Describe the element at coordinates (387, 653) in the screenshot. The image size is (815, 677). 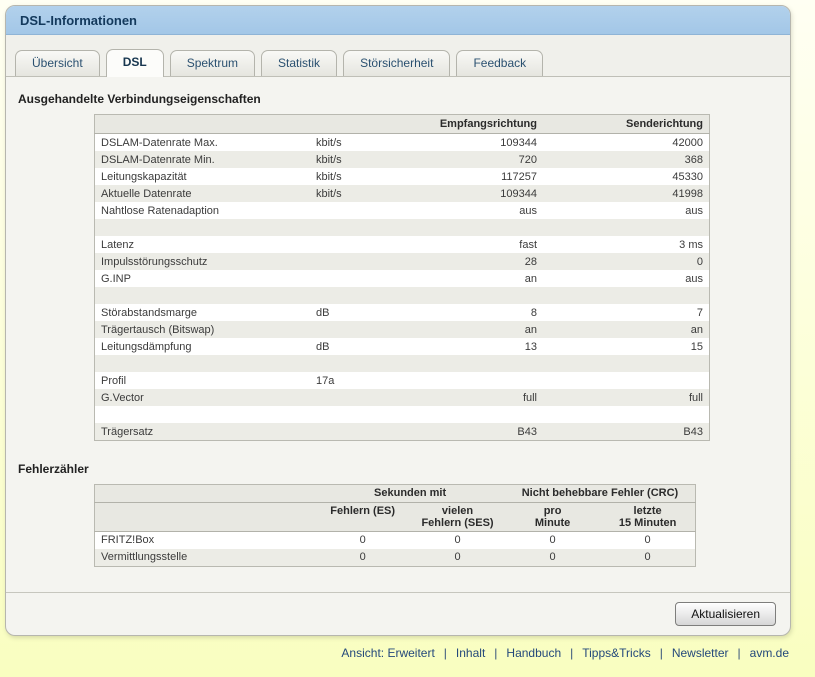
I see `footer-link-view-mode: Ansicht: Erweitert` at that location.